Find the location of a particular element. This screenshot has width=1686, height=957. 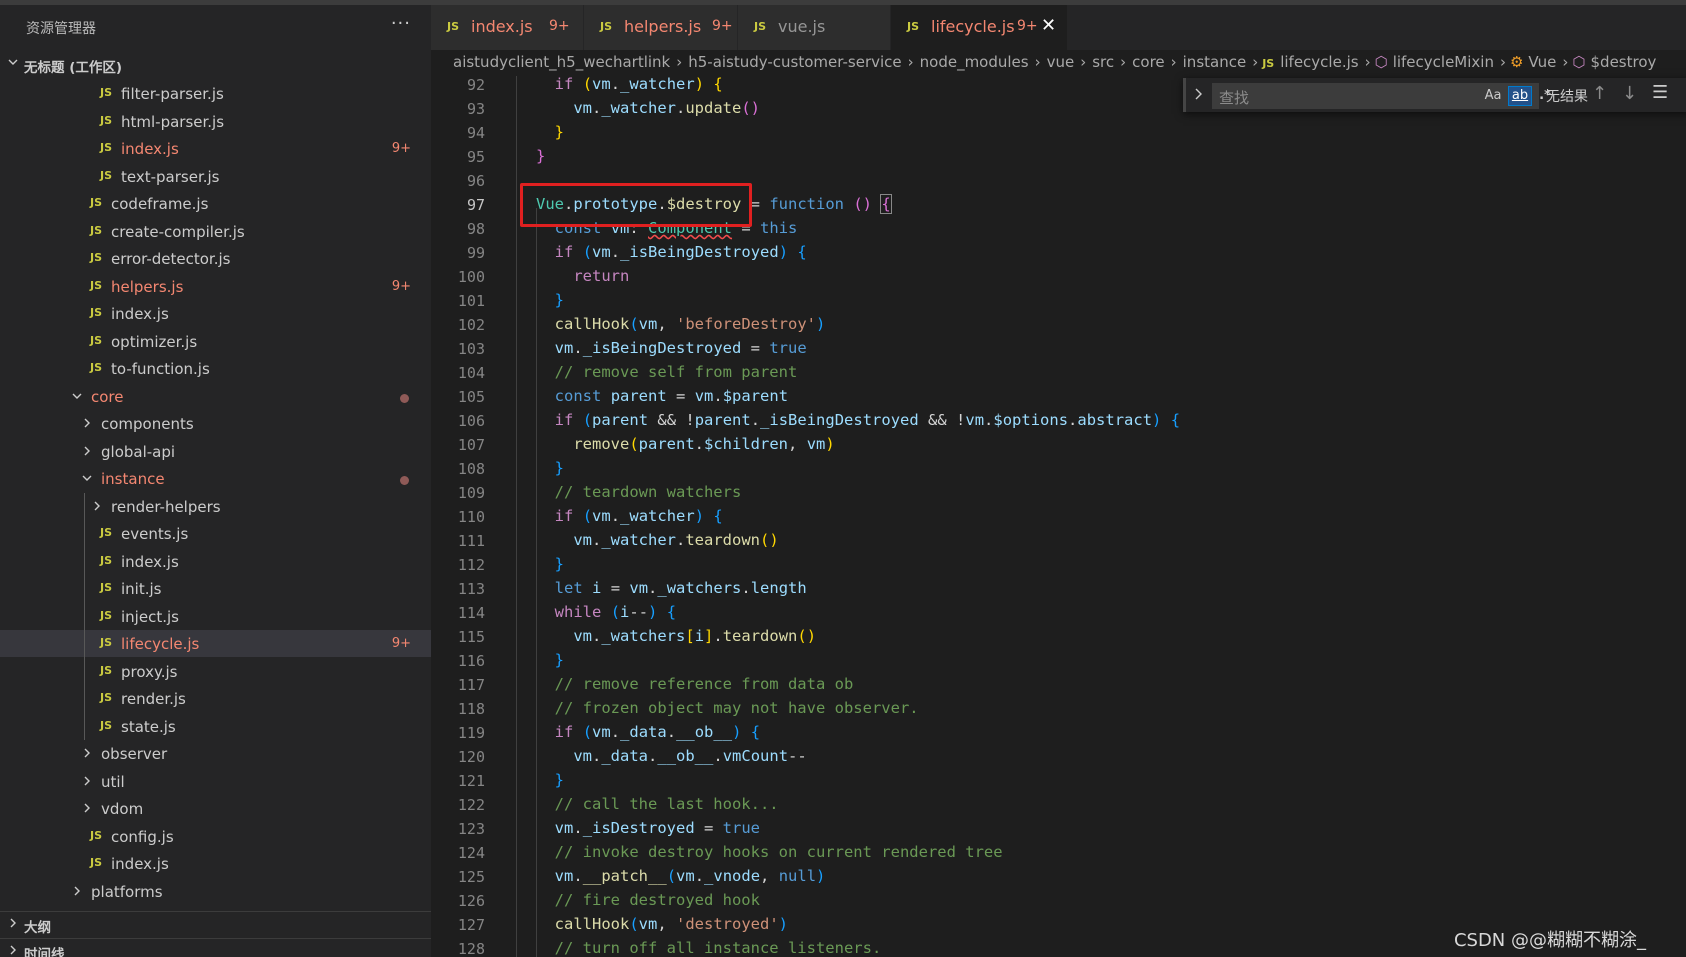

tree-file-create-compiler-js: JS create-compiler.js is located at coordinates (215, 231).